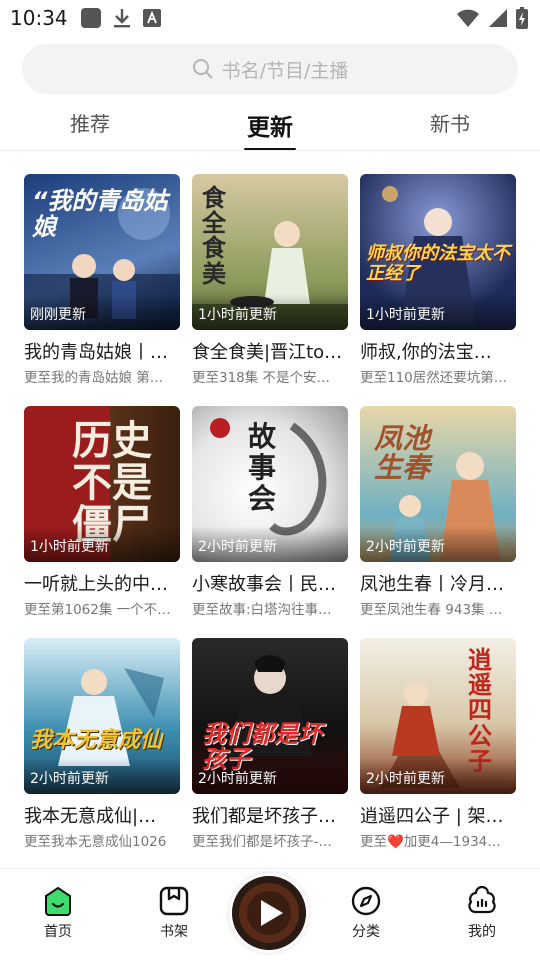 The height and width of the screenshot is (961, 540). What do you see at coordinates (482, 932) in the screenshot?
I see `nav-label: 我的` at bounding box center [482, 932].